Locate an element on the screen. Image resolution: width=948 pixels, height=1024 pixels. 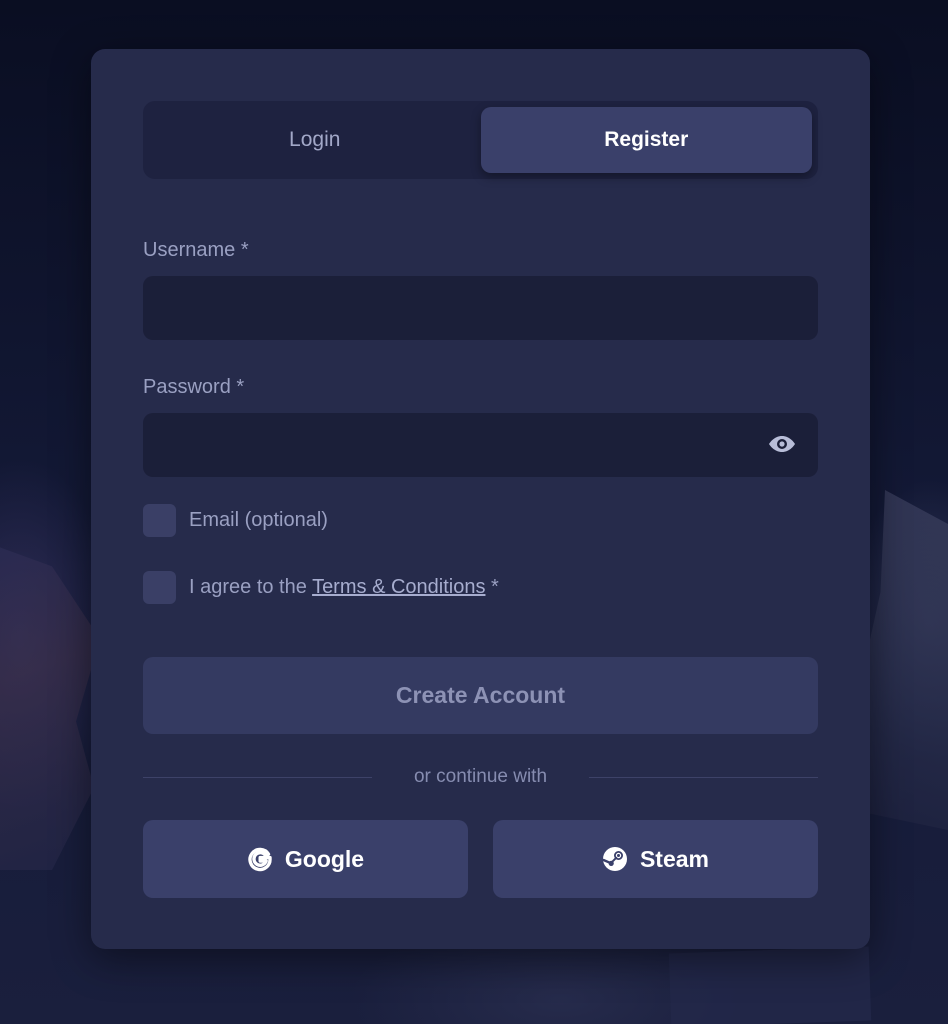
terms-checkbox is located at coordinates (159, 587).